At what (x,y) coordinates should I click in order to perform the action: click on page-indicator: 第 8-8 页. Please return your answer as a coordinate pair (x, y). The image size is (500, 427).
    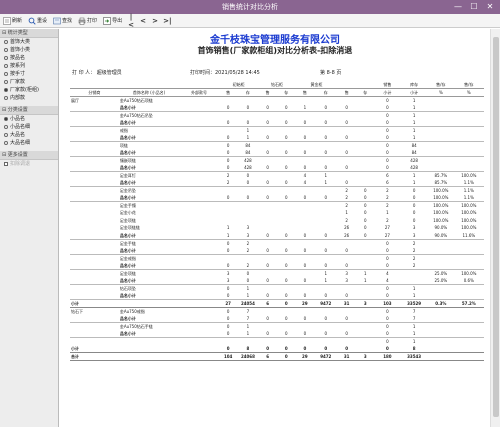
    Looking at the image, I should click on (331, 73).